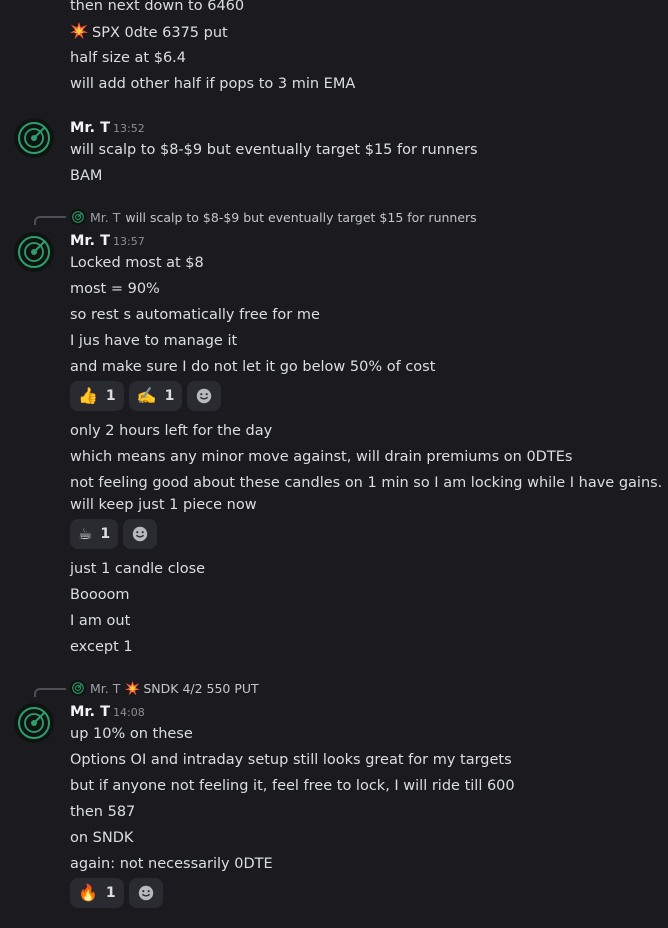 This screenshot has width=668, height=928. What do you see at coordinates (100, 621) in the screenshot?
I see `message-line: I am out` at bounding box center [100, 621].